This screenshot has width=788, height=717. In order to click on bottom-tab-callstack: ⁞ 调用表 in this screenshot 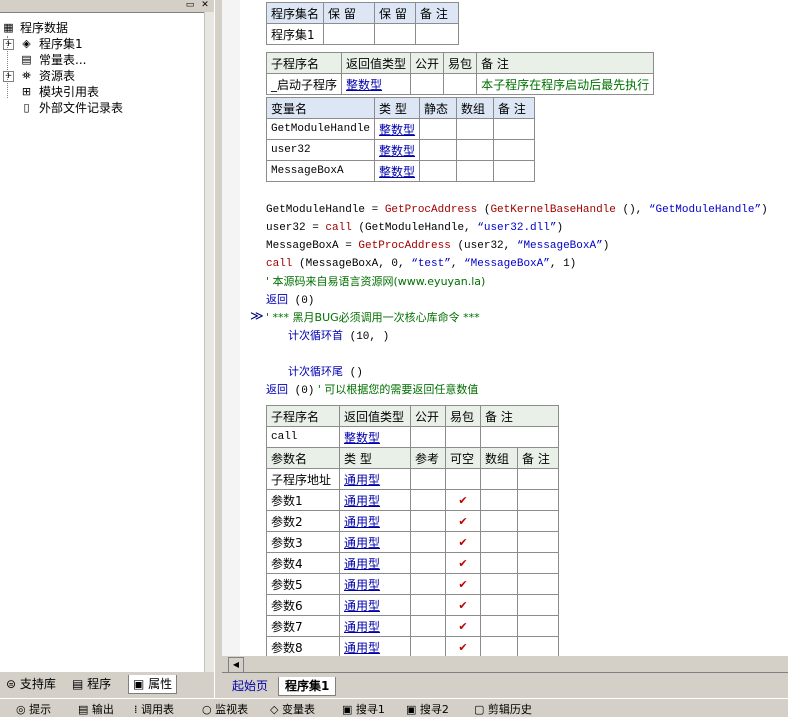, I will do `click(154, 710)`.